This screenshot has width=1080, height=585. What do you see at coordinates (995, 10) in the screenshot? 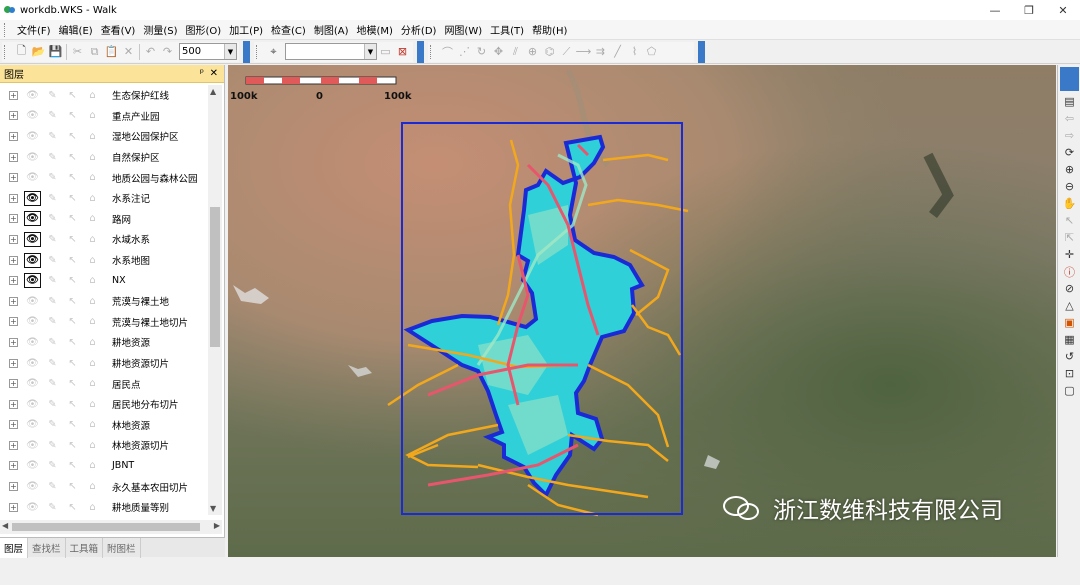
I see `minimize-button: —` at bounding box center [995, 10].